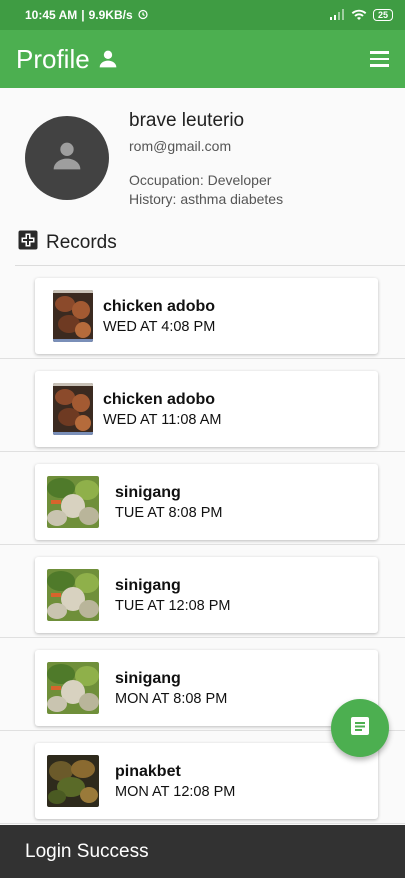 The height and width of the screenshot is (878, 405). I want to click on alarm-icon, so click(143, 15).